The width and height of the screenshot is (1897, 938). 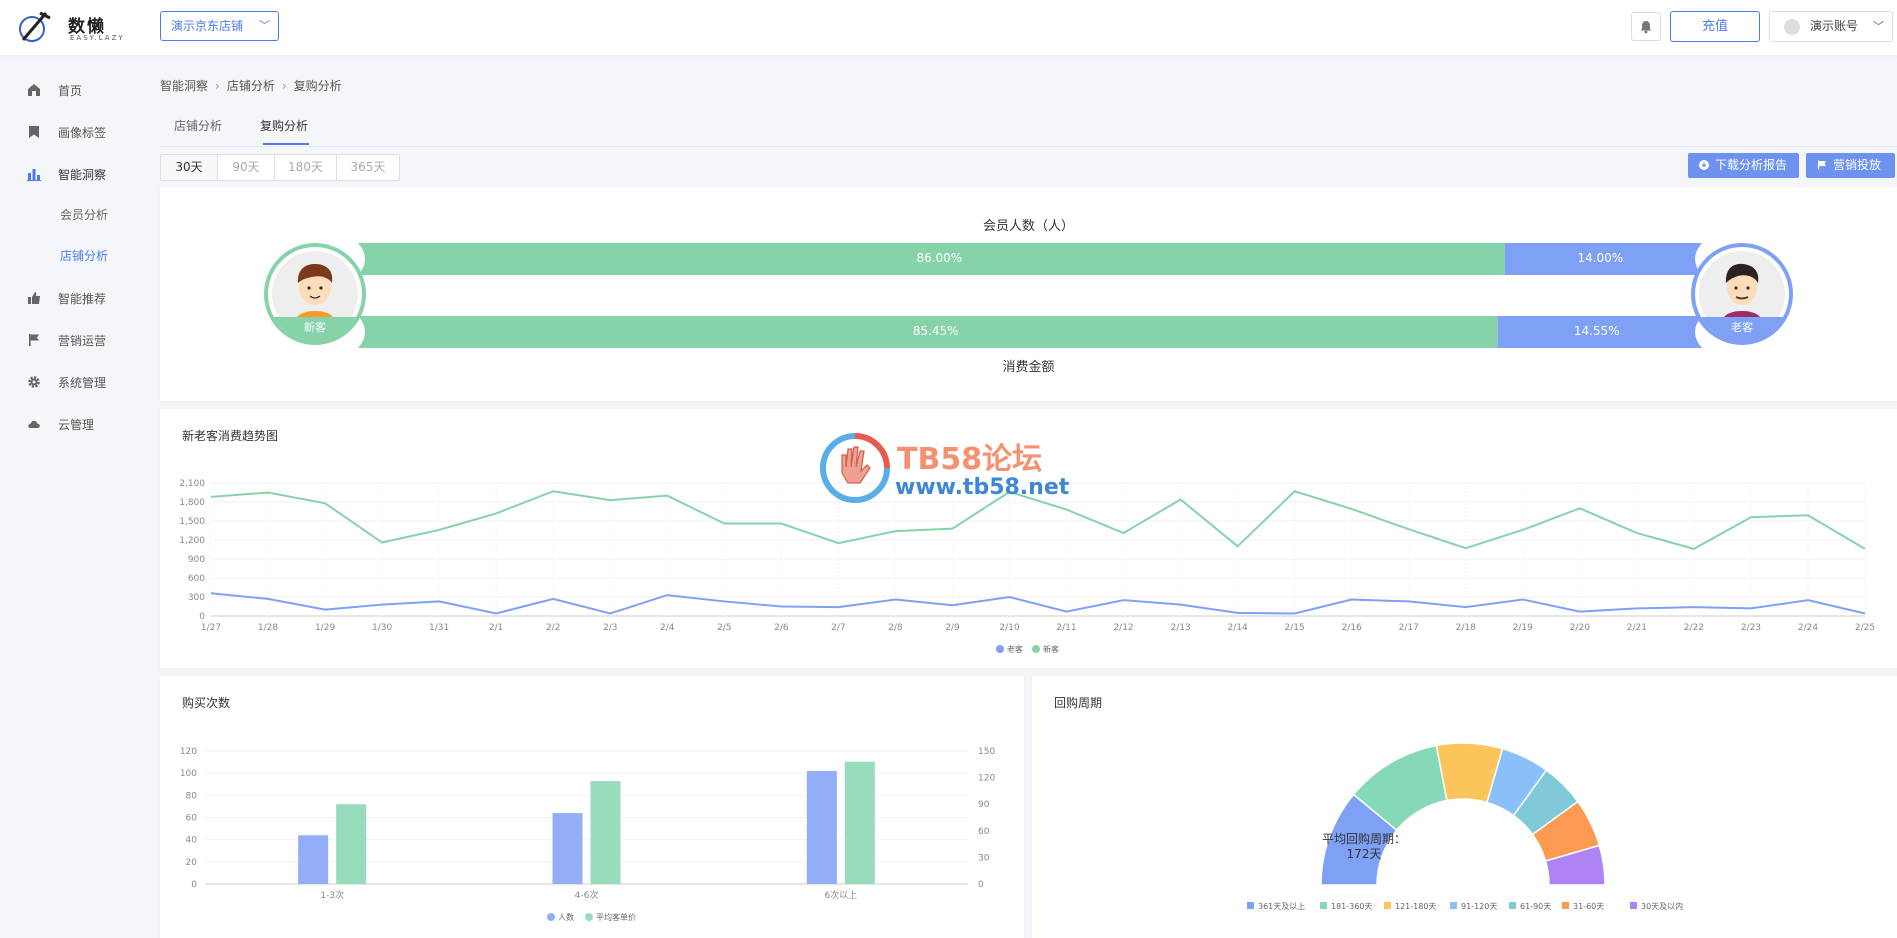 I want to click on sidebar-item-cloud: 云管理, so click(x=75, y=424).